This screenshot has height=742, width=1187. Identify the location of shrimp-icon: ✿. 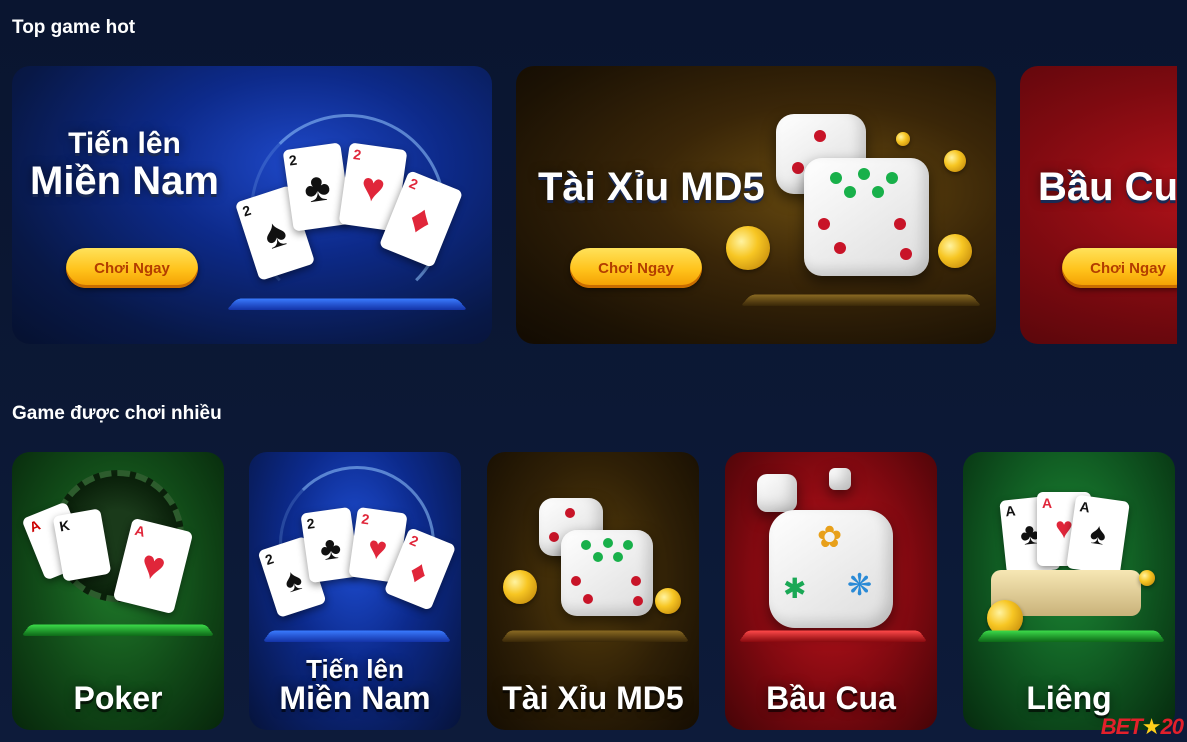
(830, 537).